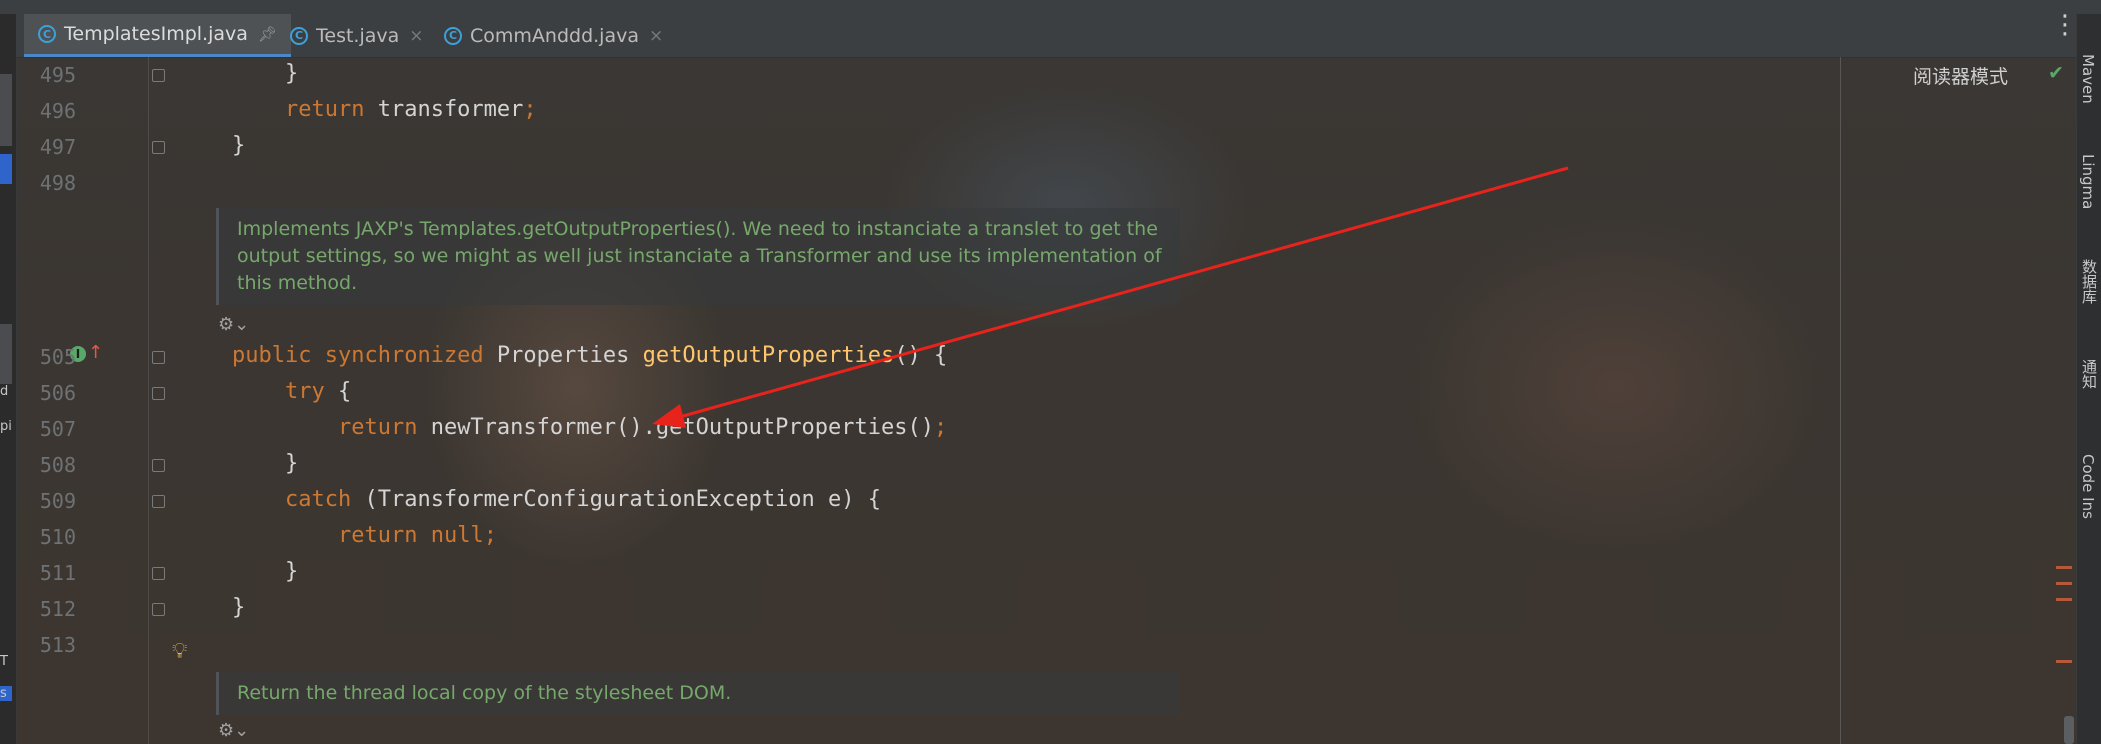 The width and height of the screenshot is (2101, 744). Describe the element at coordinates (1050, 7) in the screenshot. I see `title-strip` at that location.